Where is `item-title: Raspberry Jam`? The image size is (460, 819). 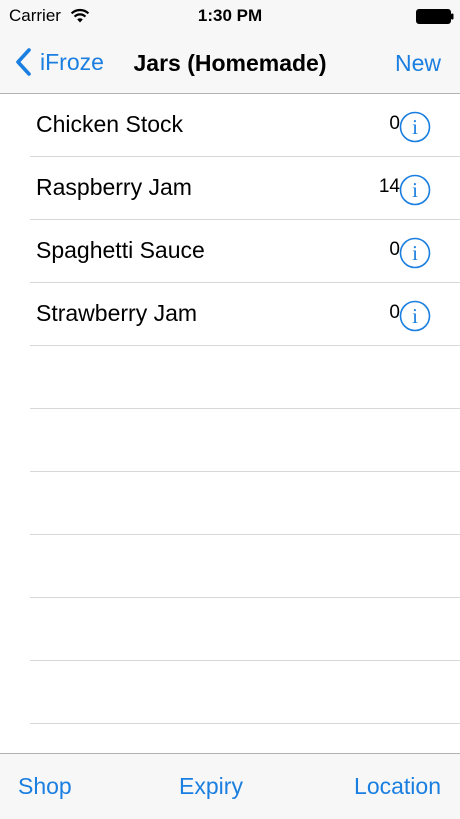
item-title: Raspberry Jam is located at coordinates (114, 187).